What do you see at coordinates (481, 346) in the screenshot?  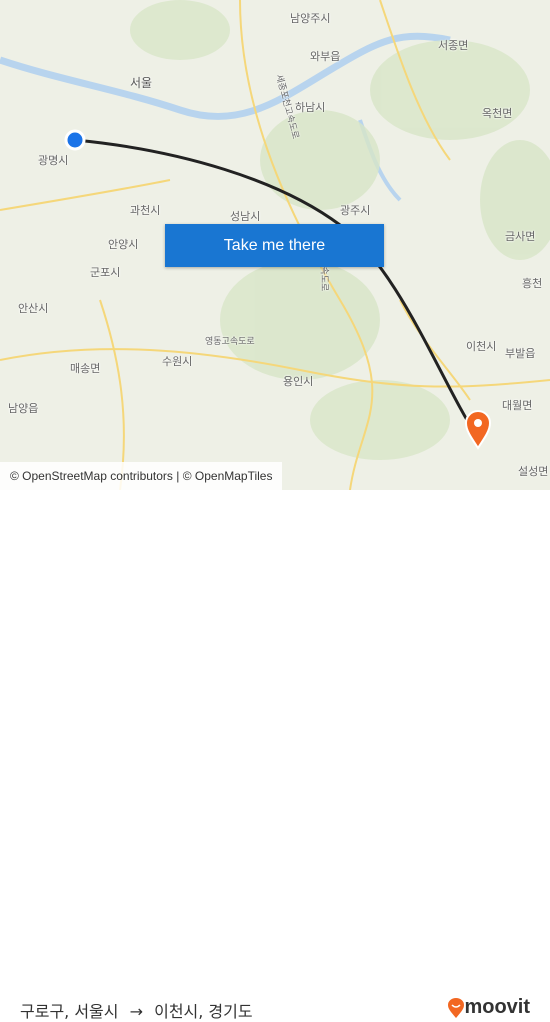 I see `map-label: 이천시` at bounding box center [481, 346].